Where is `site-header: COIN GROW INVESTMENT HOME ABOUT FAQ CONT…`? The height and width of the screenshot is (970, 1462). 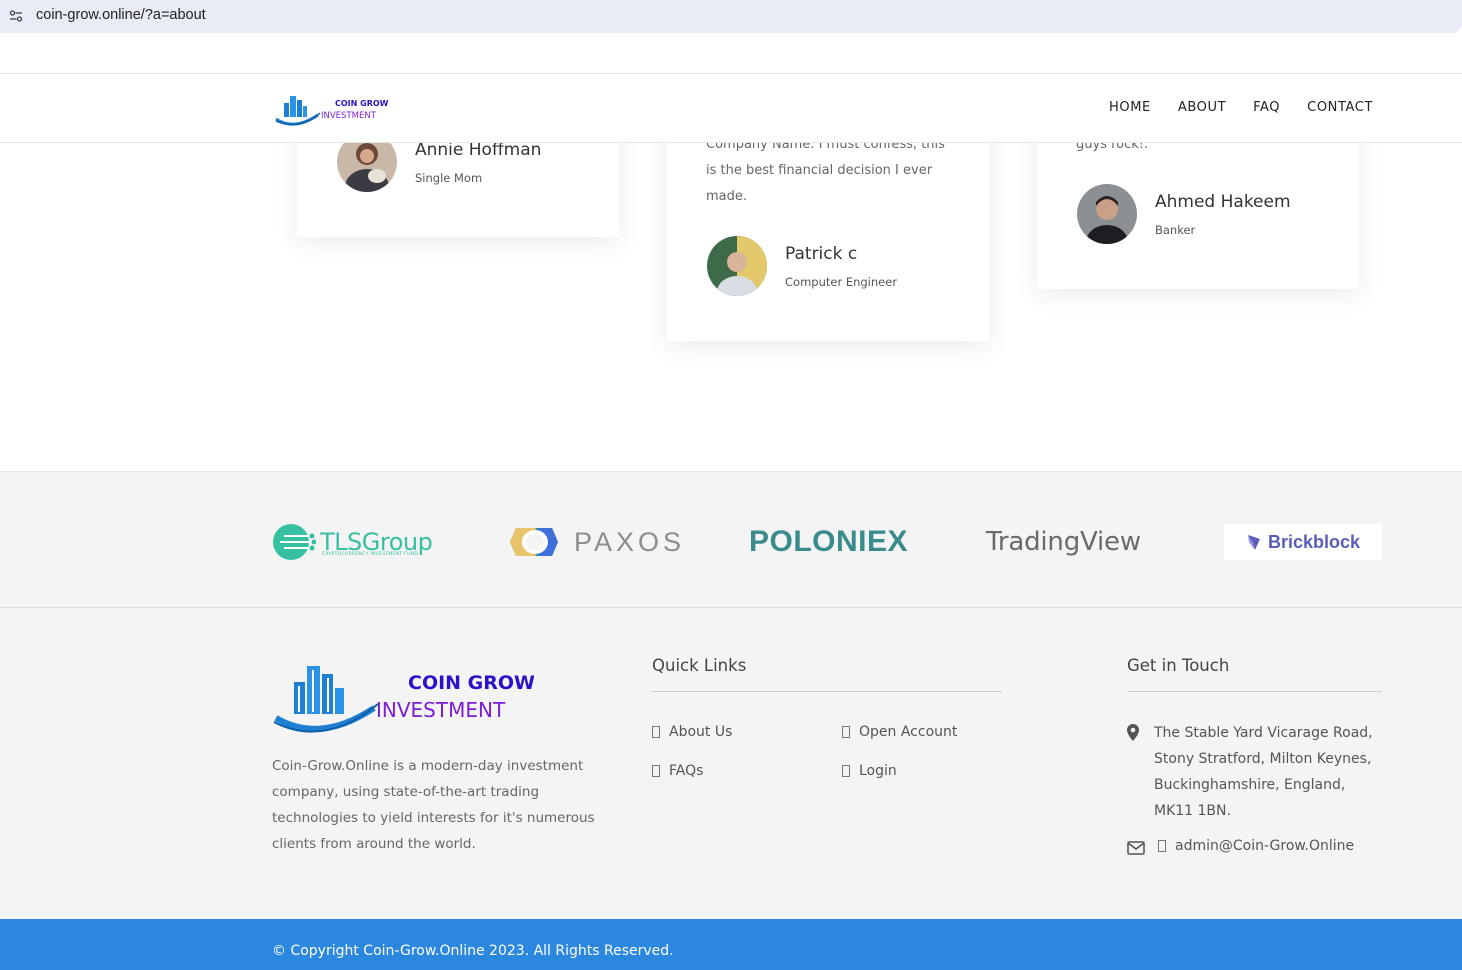
site-header: COIN GROW INVESTMENT HOME ABOUT FAQ CONT… is located at coordinates (731, 108).